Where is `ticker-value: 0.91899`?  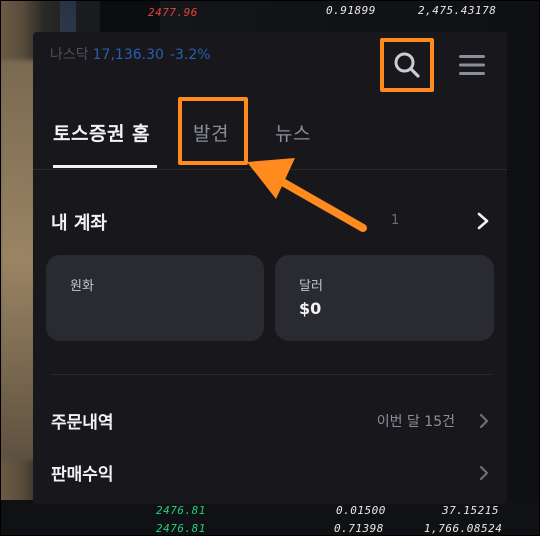 ticker-value: 0.91899 is located at coordinates (351, 10).